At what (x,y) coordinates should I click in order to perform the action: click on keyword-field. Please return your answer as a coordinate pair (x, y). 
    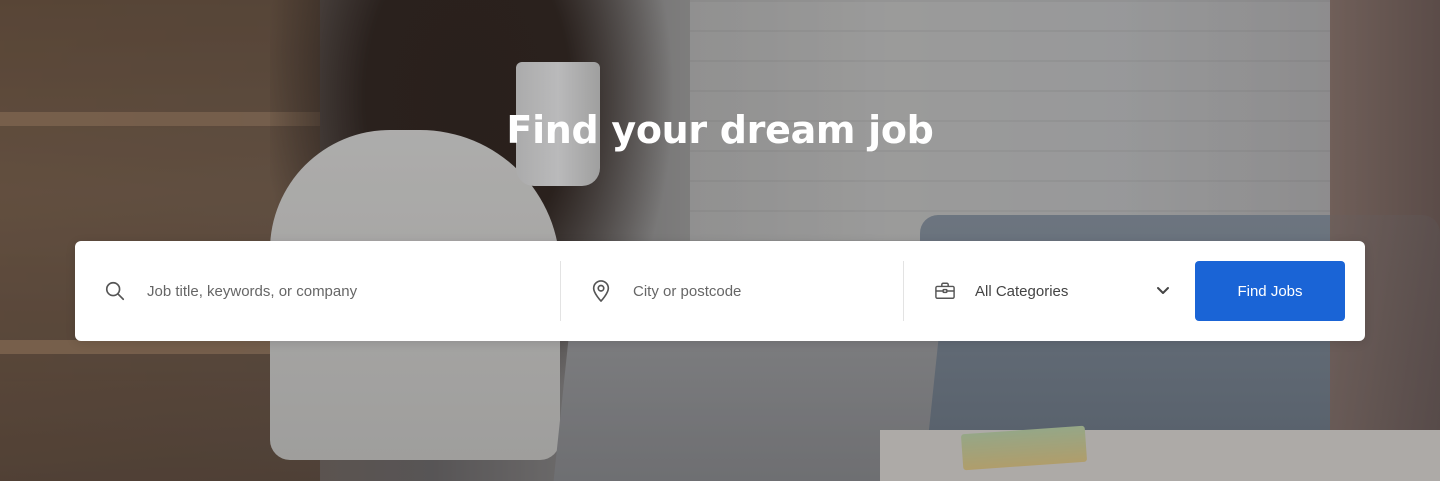
    Looking at the image, I should click on (331, 291).